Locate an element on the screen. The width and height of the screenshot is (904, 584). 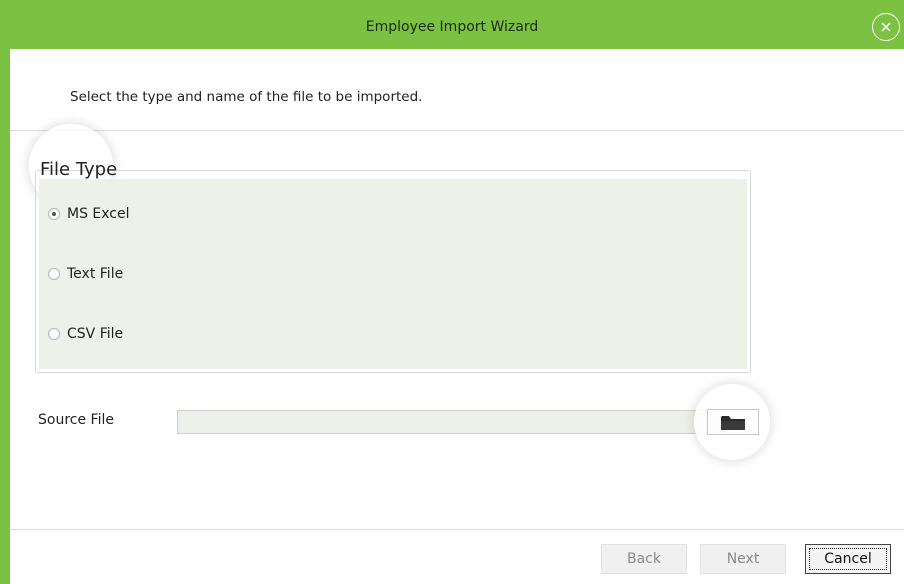
title-bar: Employee Import Wizard is located at coordinates (452, 24).